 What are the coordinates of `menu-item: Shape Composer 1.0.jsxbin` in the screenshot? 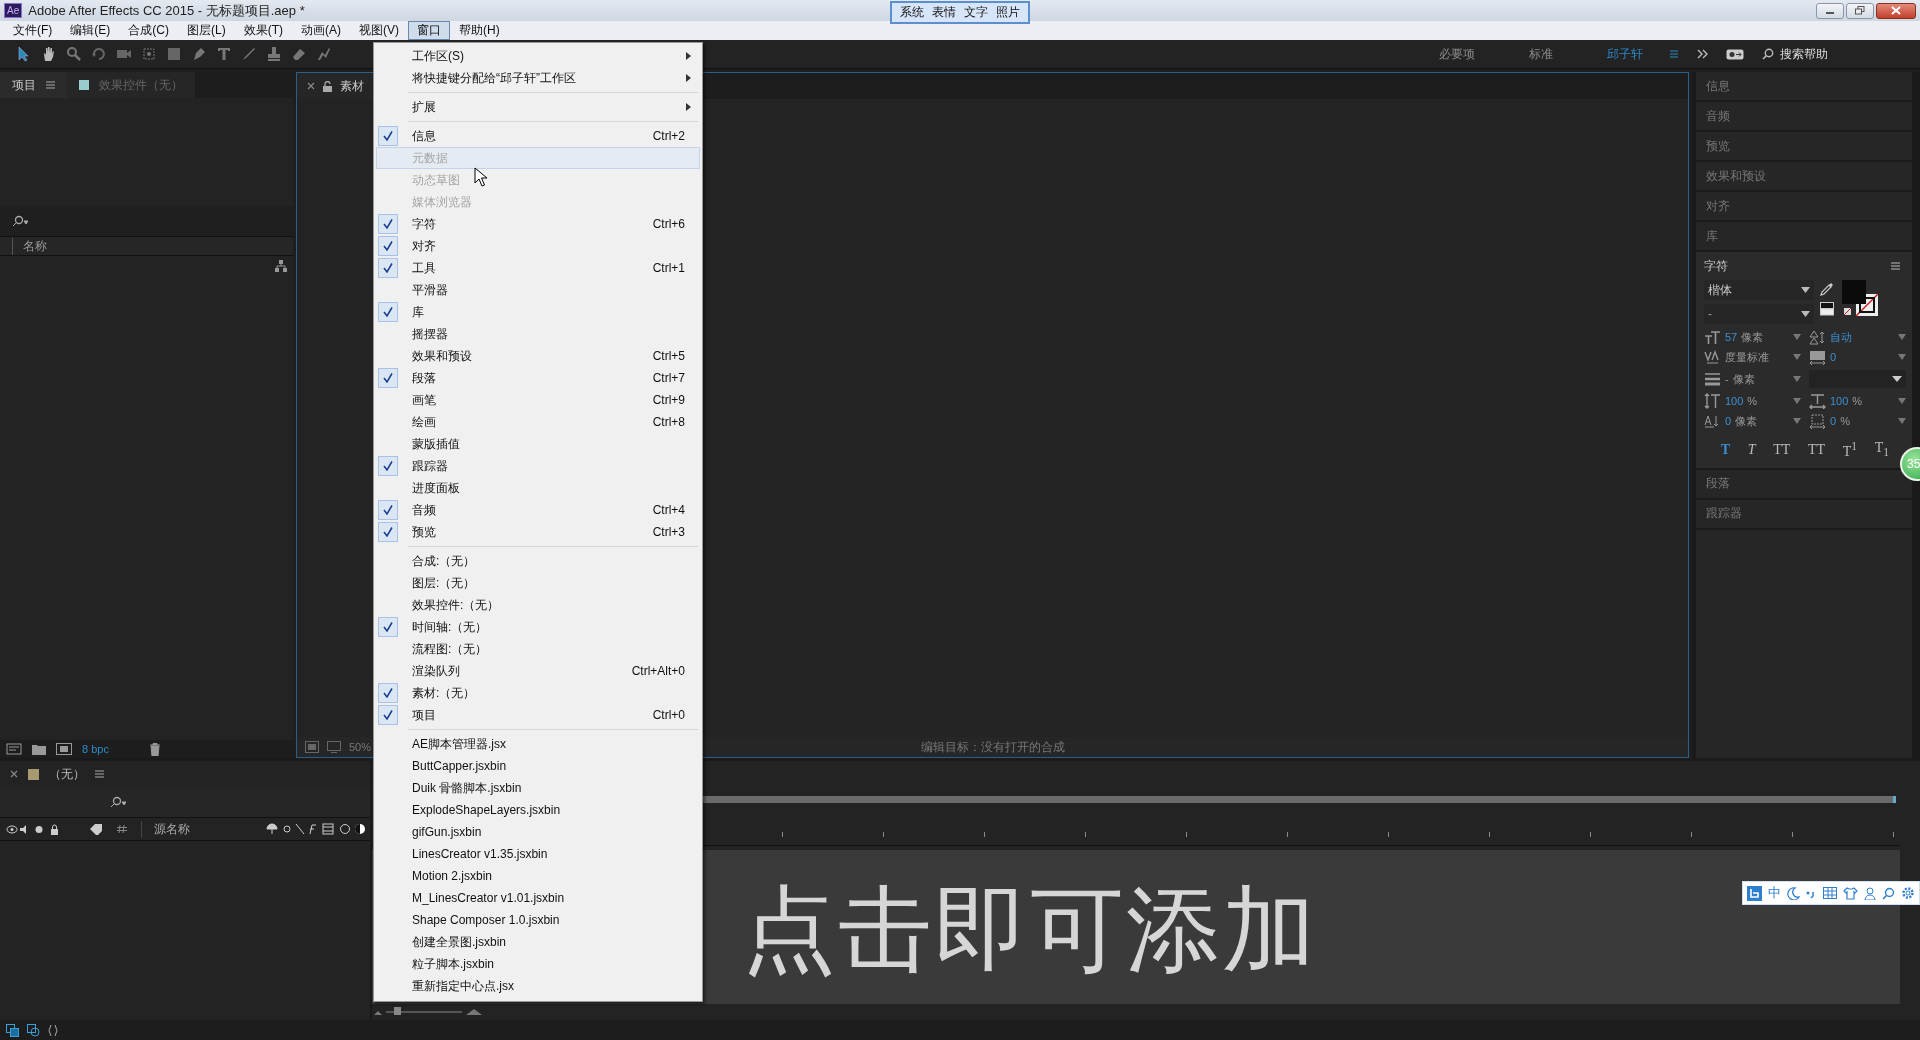 It's located at (538, 920).